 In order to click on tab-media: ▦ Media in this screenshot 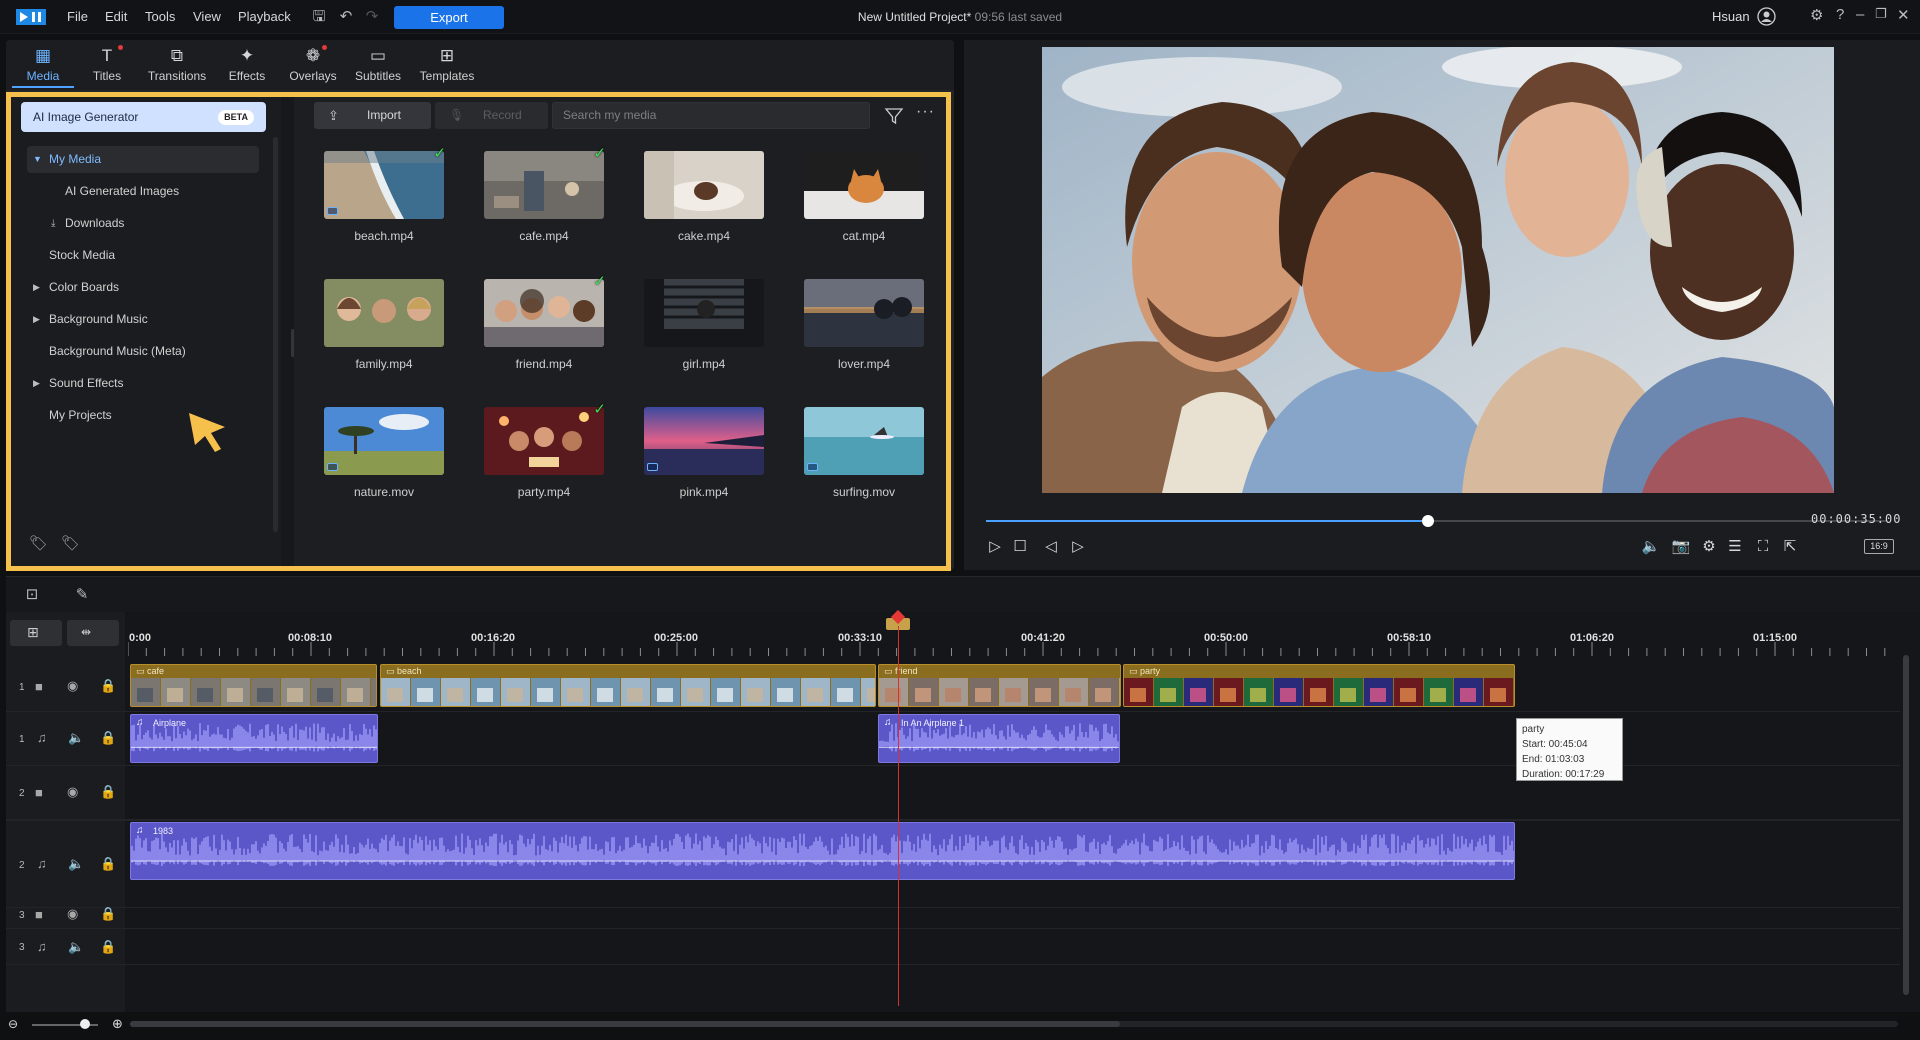, I will do `click(43, 64)`.